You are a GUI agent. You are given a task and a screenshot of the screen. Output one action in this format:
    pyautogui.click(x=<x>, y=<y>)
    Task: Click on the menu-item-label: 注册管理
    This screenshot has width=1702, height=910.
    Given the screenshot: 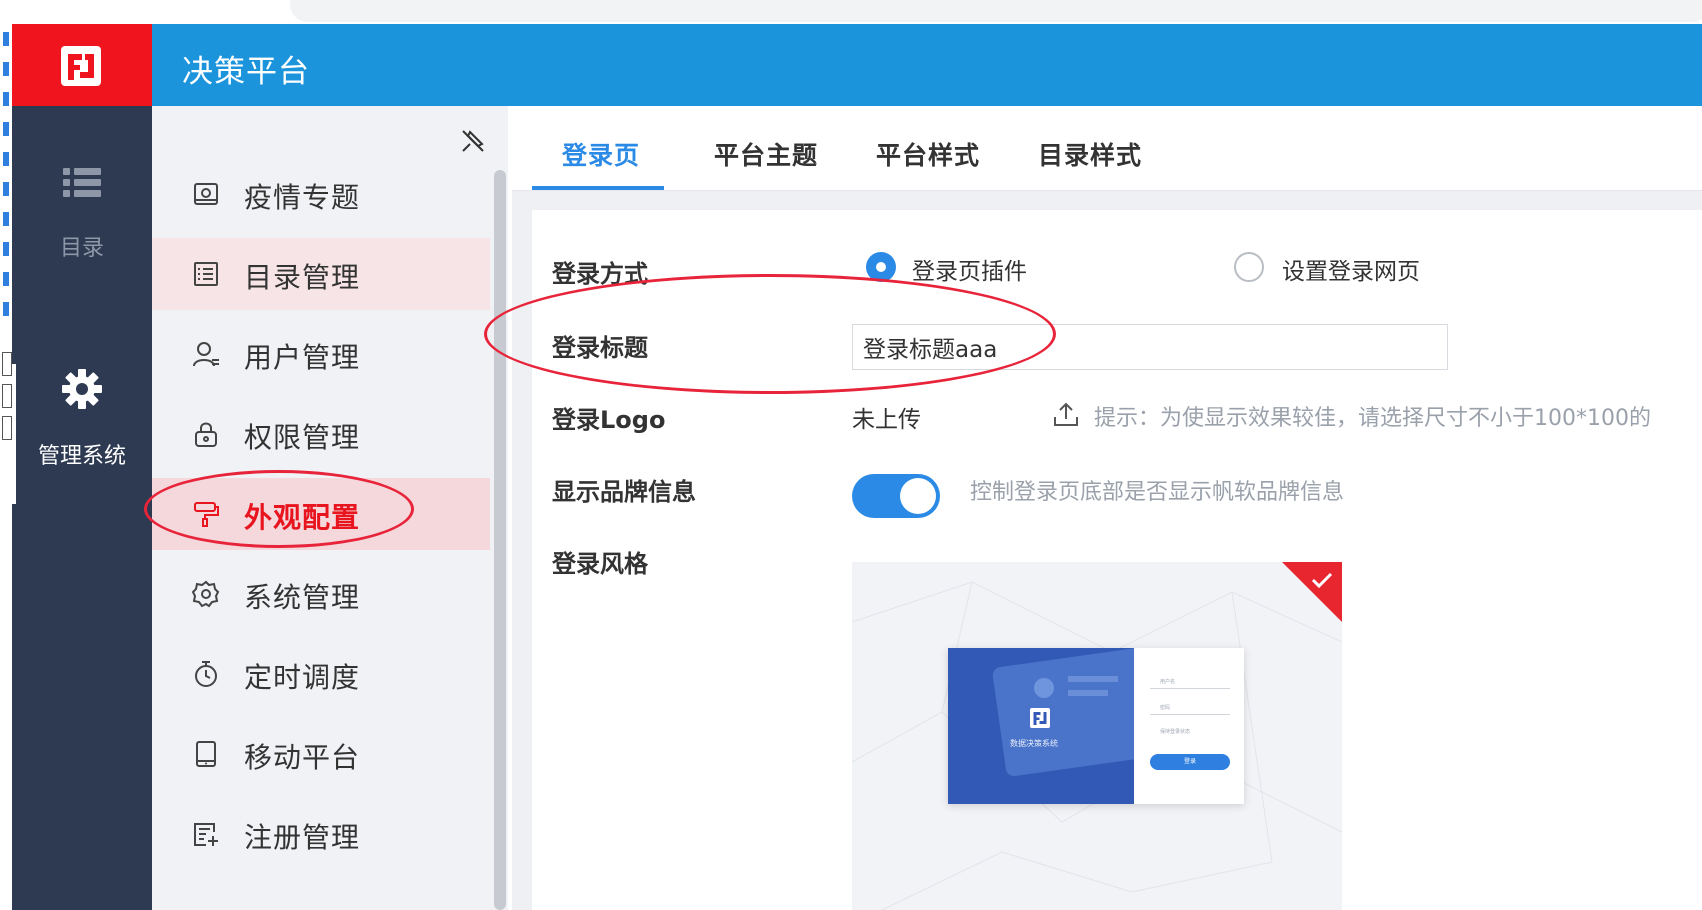 What is the action you would take?
    pyautogui.click(x=302, y=837)
    